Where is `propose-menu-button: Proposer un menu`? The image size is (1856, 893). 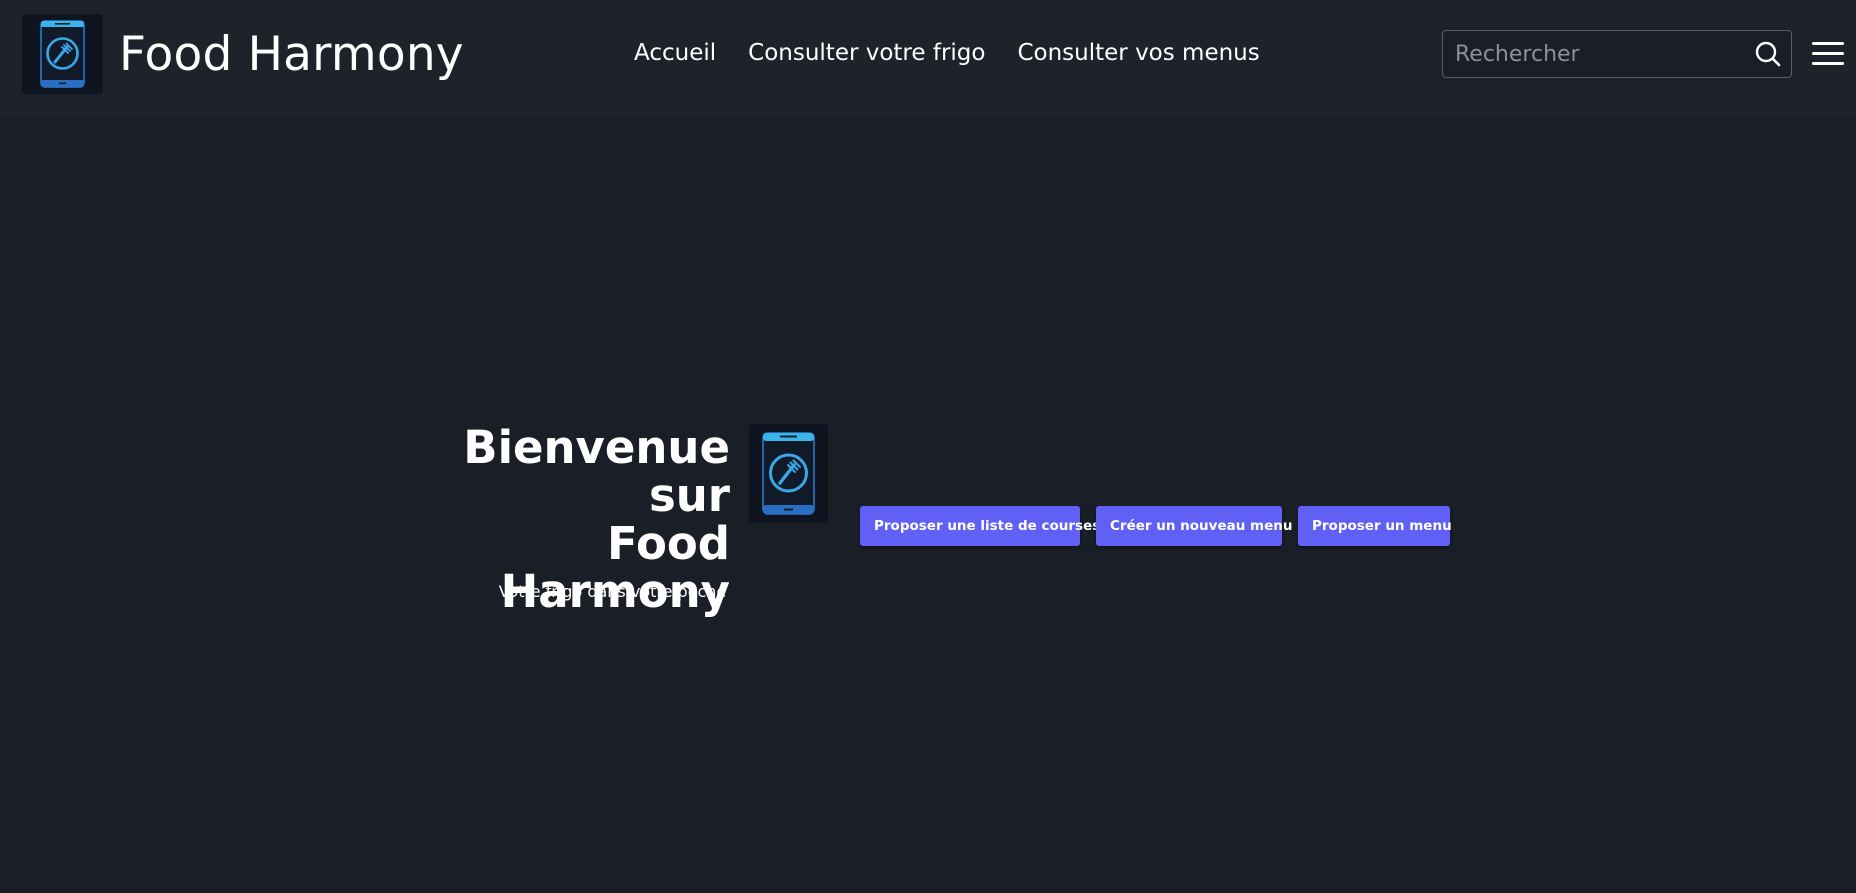 propose-menu-button: Proposer un menu is located at coordinates (1375, 526).